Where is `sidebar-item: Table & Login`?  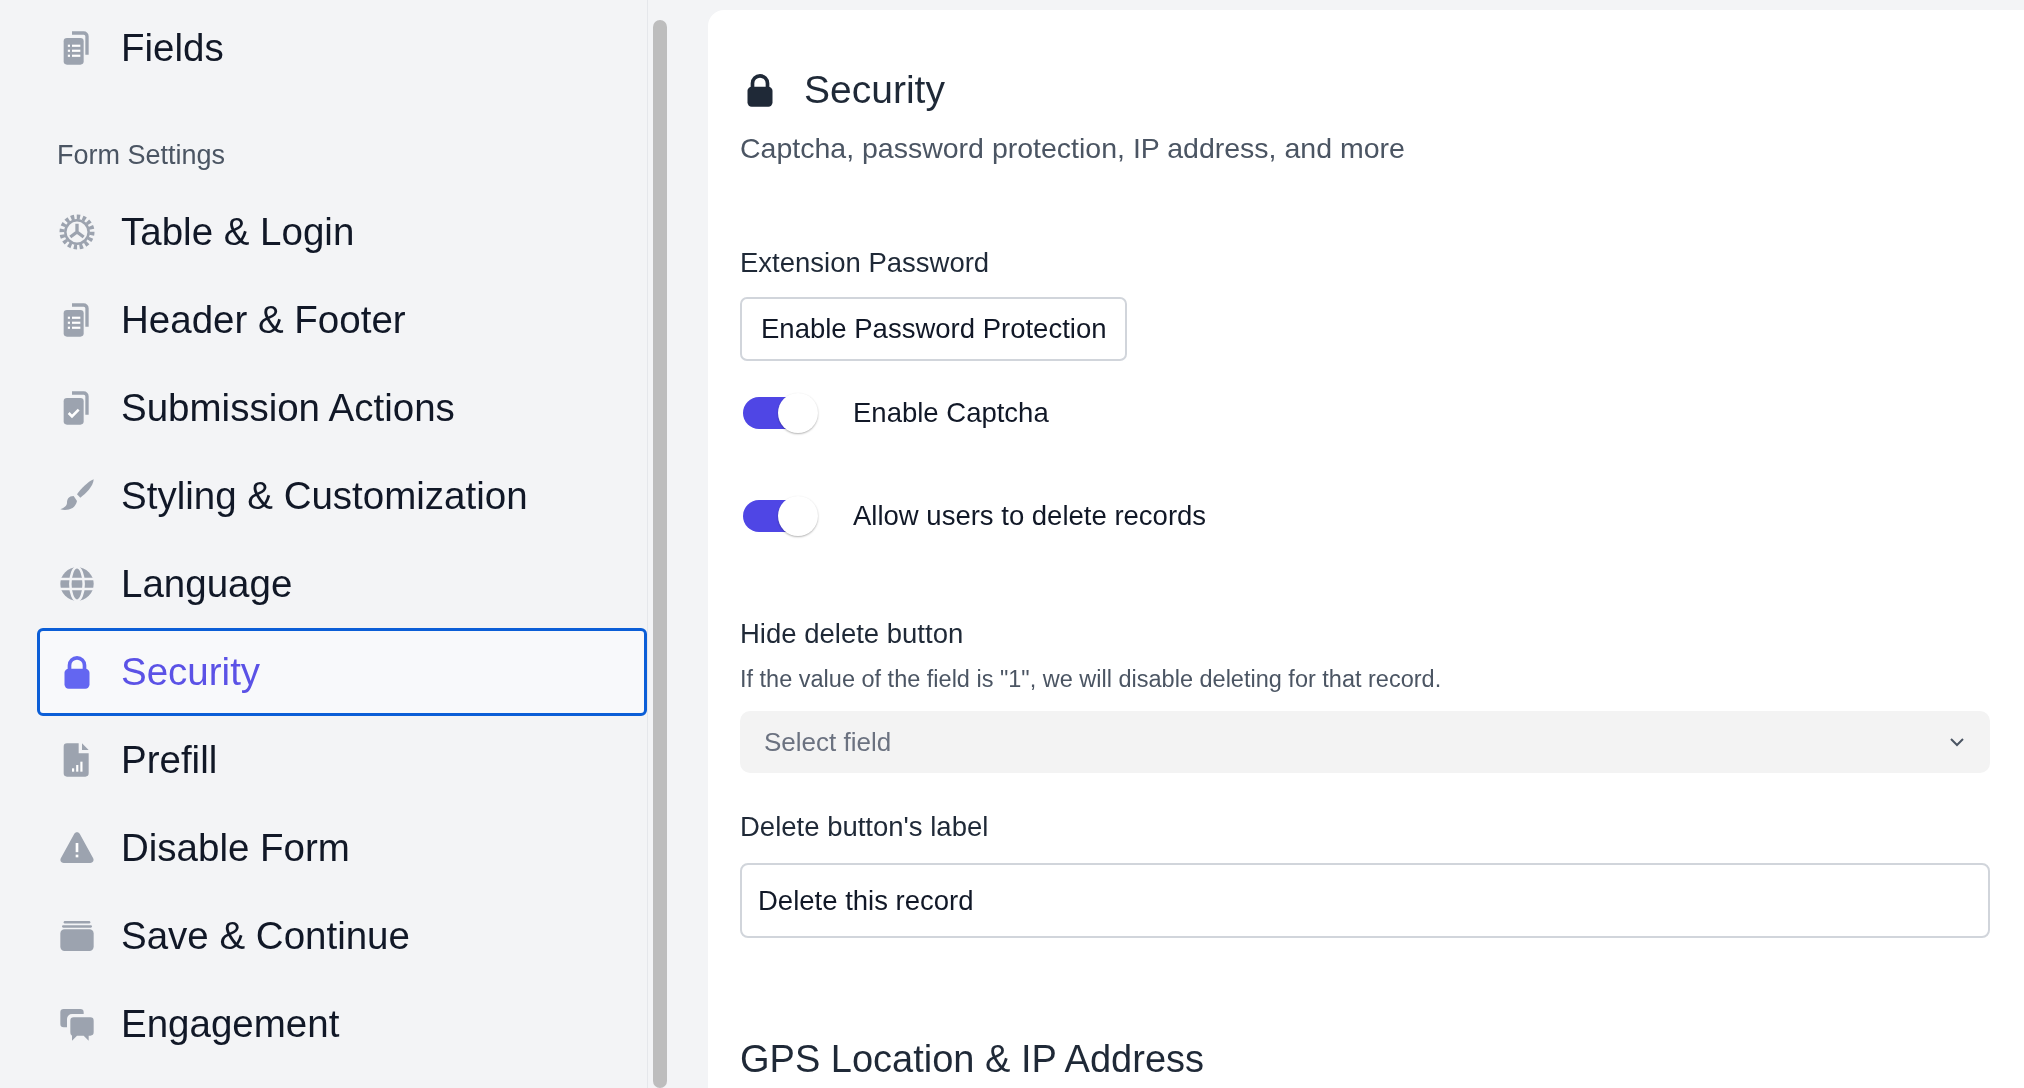 sidebar-item: Table & Login is located at coordinates (342, 232).